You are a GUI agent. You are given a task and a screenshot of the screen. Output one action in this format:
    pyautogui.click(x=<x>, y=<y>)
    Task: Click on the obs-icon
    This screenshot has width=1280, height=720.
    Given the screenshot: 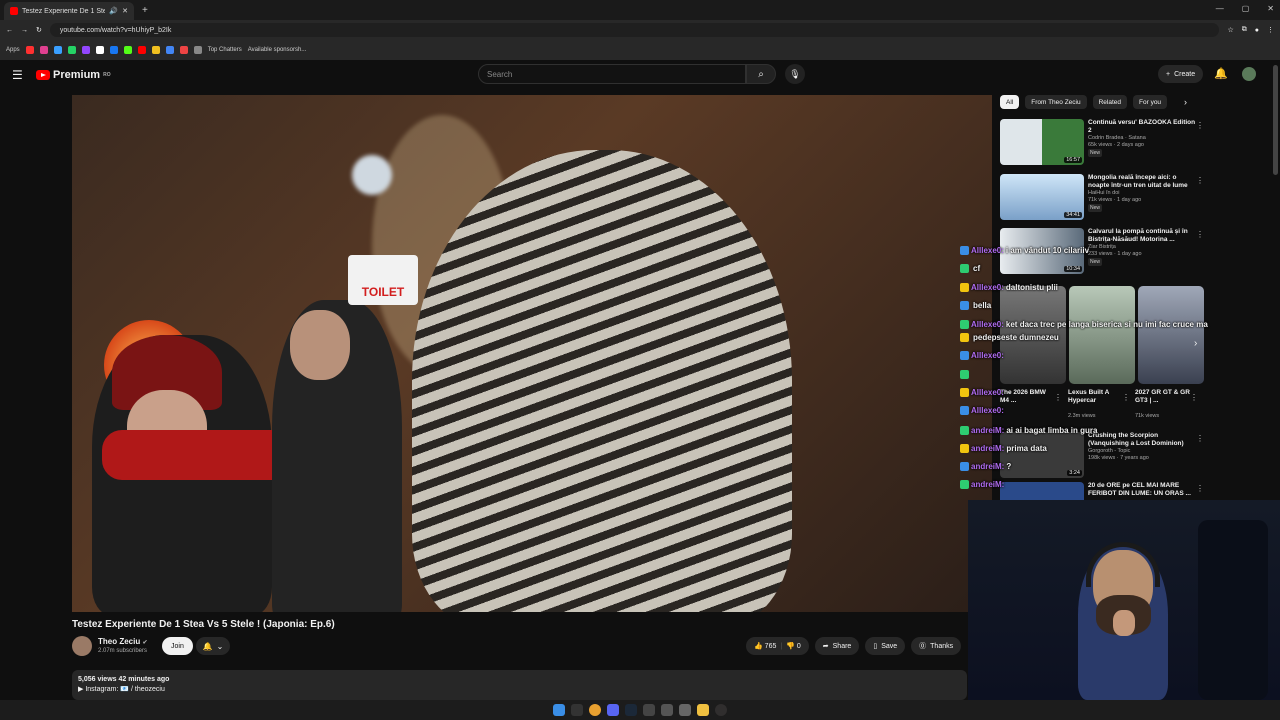 What is the action you would take?
    pyautogui.click(x=721, y=710)
    